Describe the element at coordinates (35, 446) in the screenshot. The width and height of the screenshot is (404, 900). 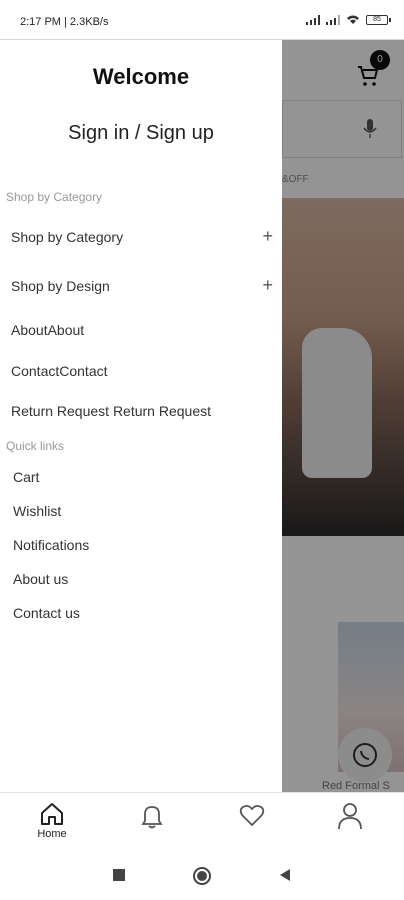
I see `section-heading-quick-links: Quick links` at that location.